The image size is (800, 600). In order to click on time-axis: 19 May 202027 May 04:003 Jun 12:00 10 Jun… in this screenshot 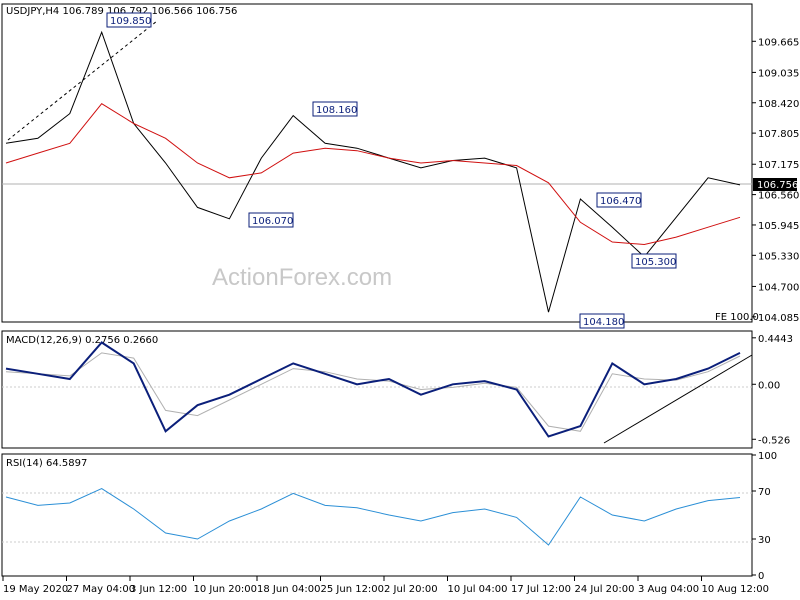, I will do `click(385, 585)`.